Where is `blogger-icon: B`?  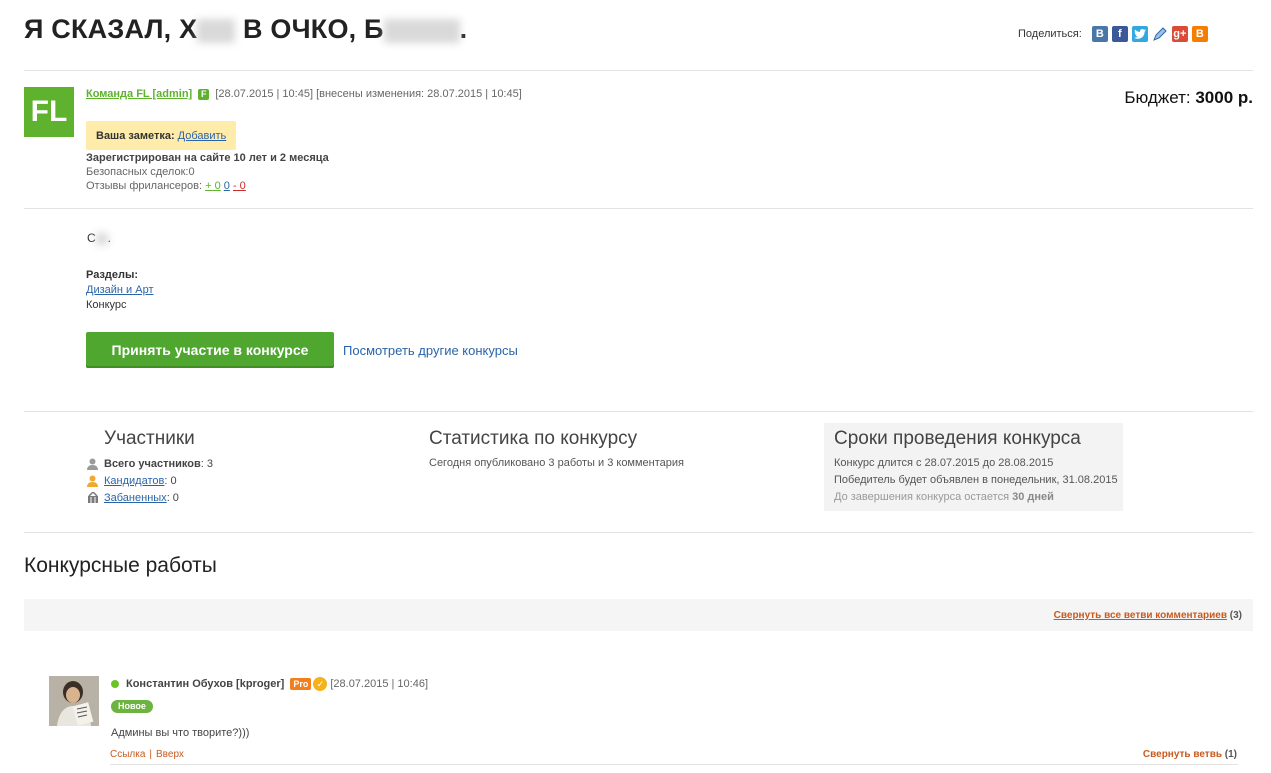
blogger-icon: B is located at coordinates (1199, 34).